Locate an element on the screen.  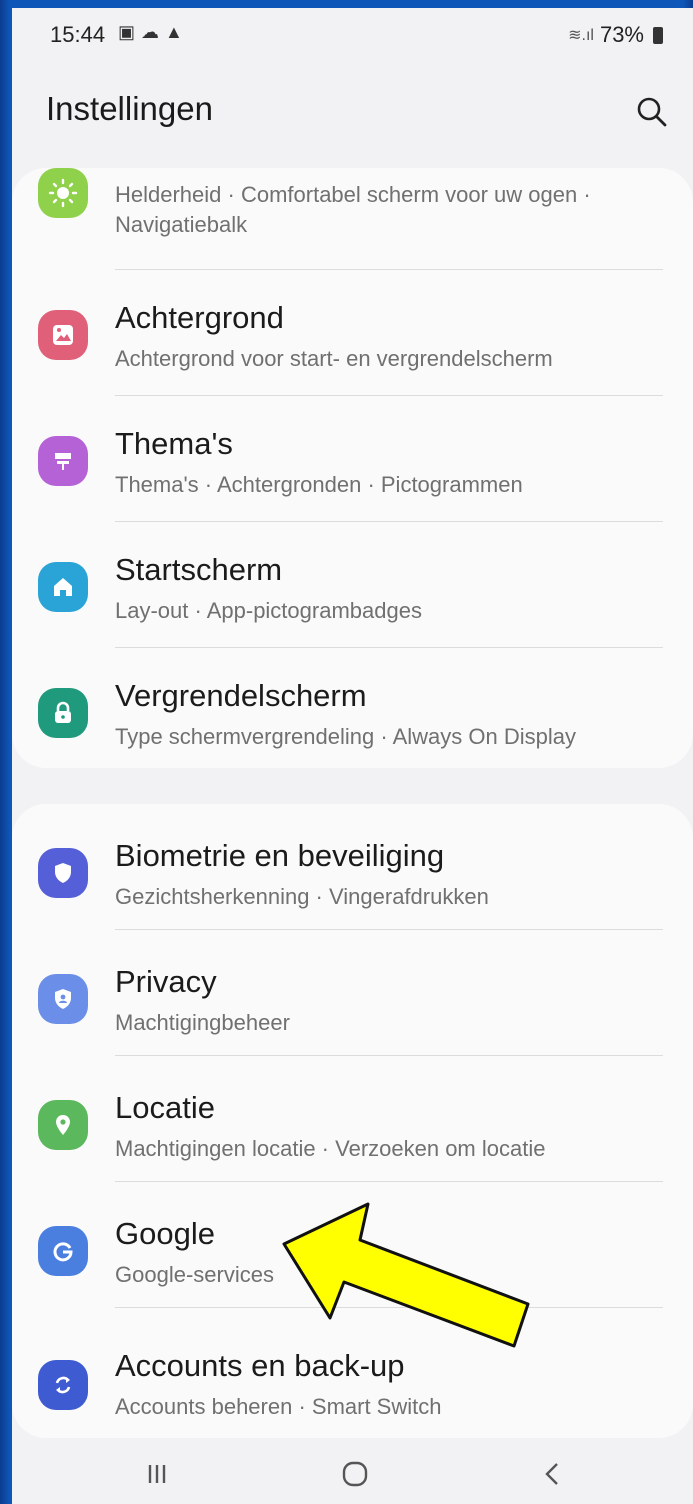
weather-icon: ☁ is located at coordinates (153, 32).